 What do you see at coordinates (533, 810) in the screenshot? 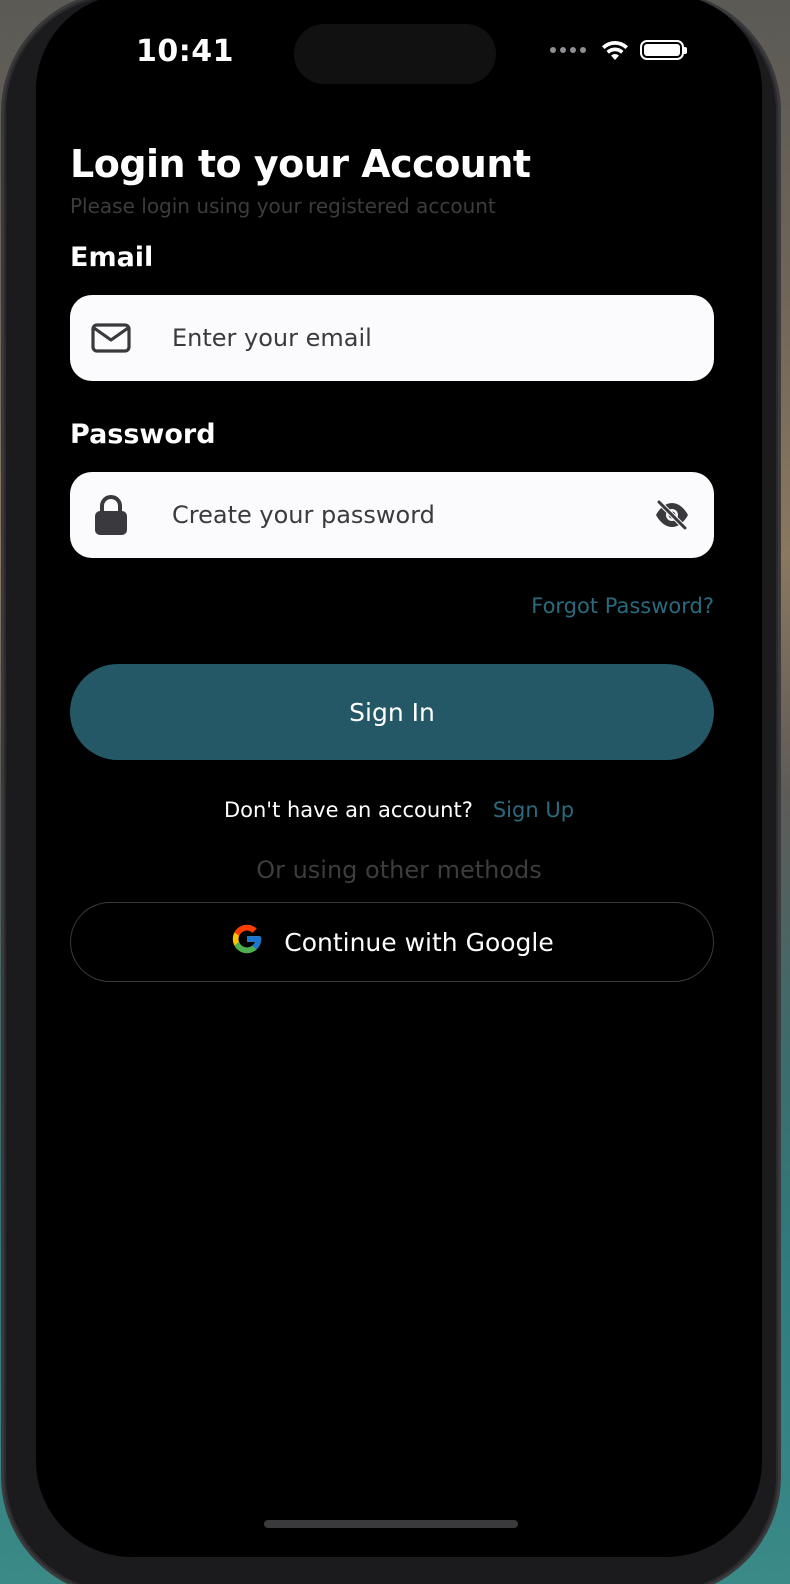
I see `sign-up-link: Sign Up` at bounding box center [533, 810].